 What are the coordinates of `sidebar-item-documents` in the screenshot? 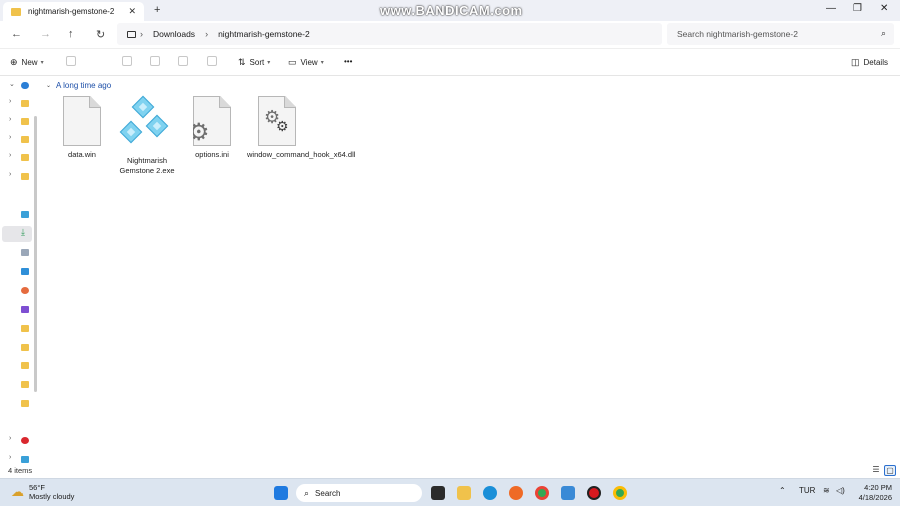 It's located at (18, 253).